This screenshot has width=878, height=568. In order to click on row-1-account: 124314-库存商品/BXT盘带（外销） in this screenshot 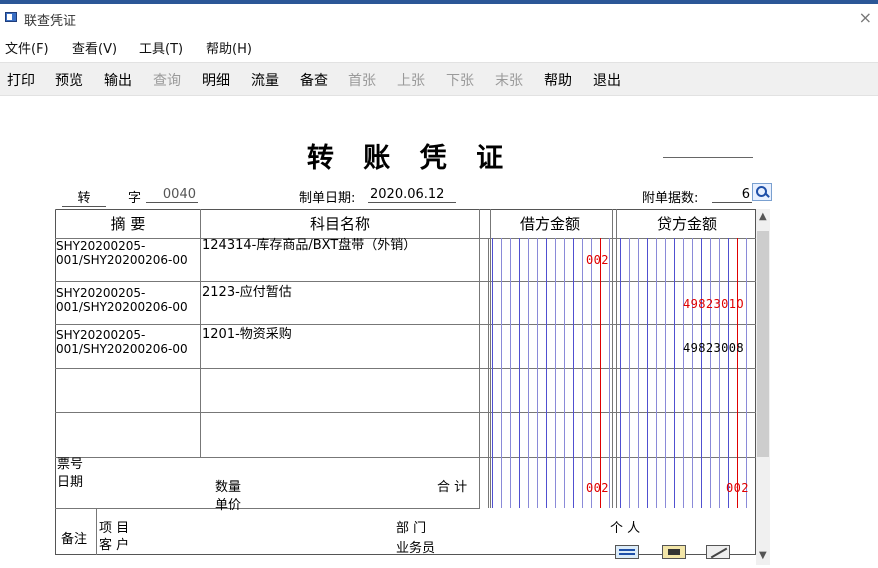, I will do `click(309, 246)`.